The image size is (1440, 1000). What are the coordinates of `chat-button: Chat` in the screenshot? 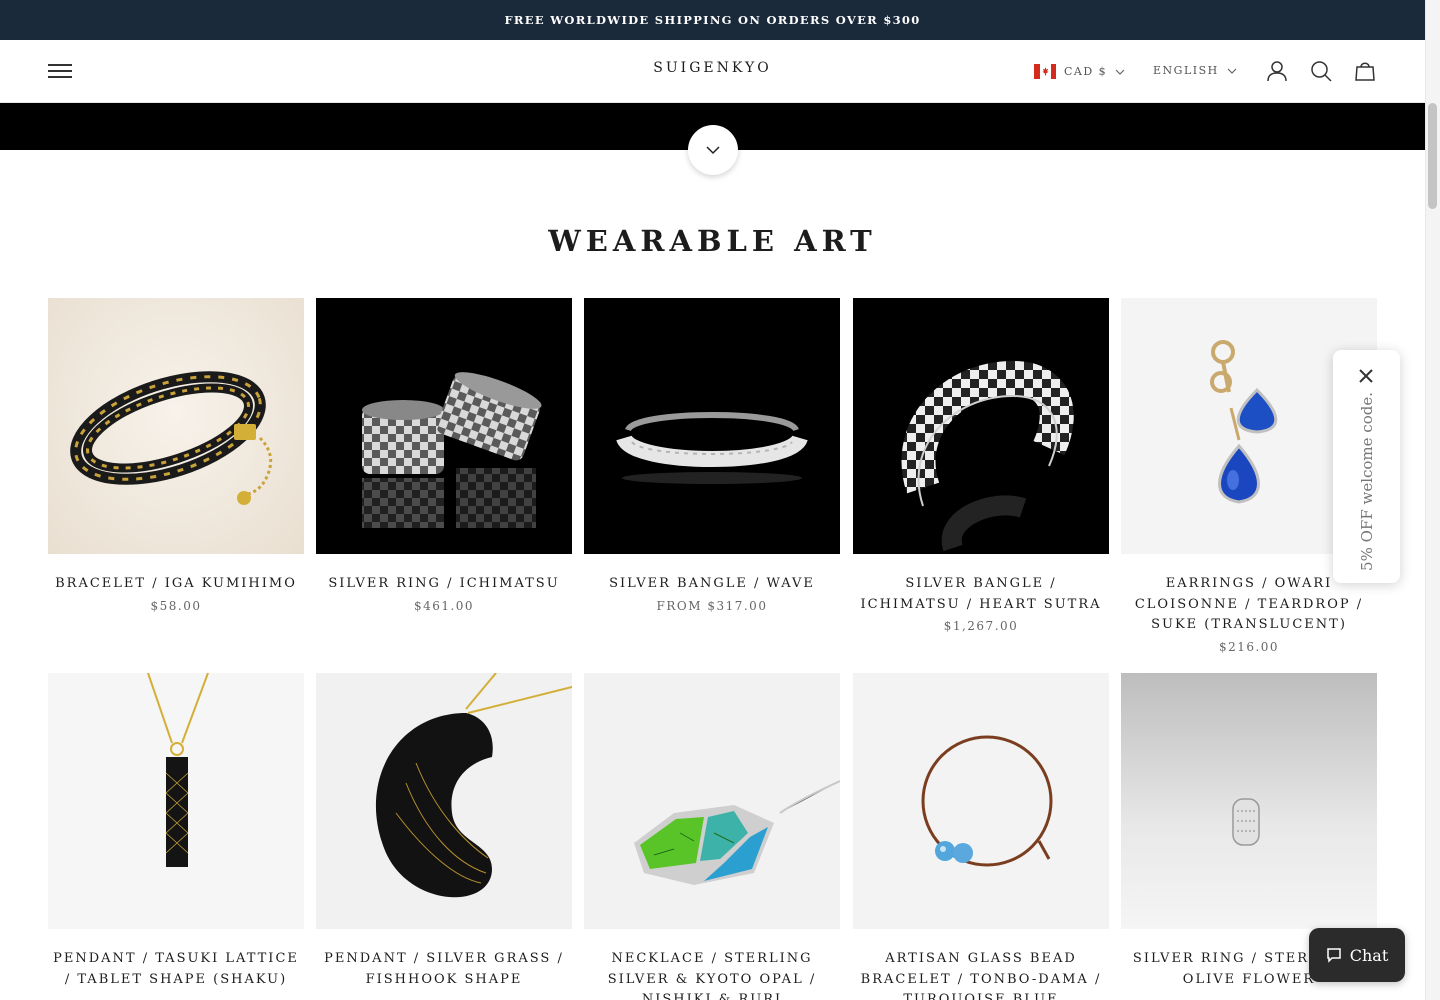 It's located at (1357, 955).